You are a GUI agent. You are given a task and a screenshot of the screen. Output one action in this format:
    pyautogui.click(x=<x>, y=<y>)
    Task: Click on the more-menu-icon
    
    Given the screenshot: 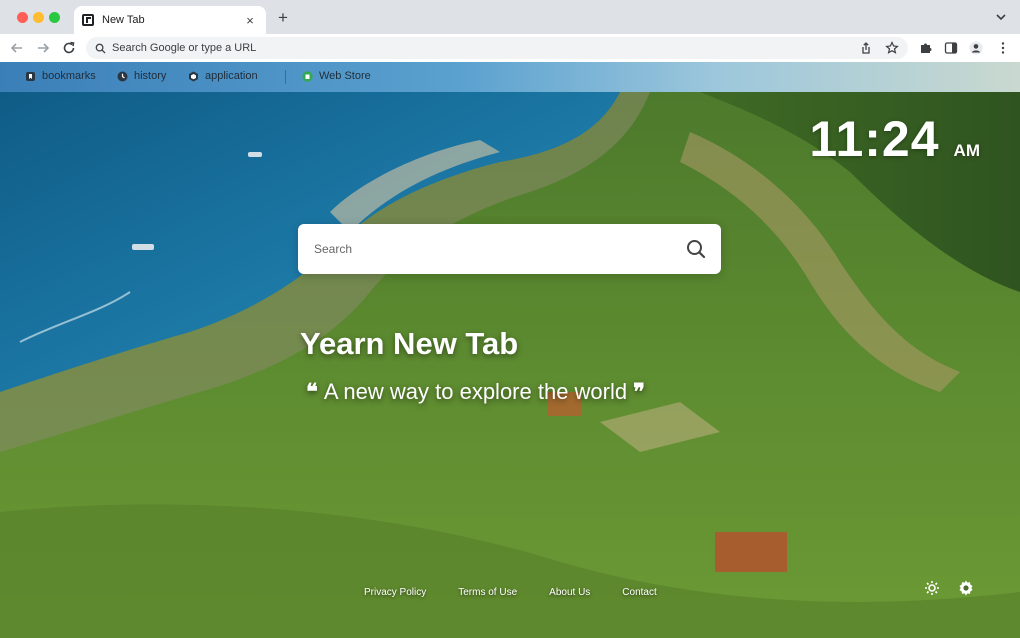 What is the action you would take?
    pyautogui.click(x=1003, y=48)
    